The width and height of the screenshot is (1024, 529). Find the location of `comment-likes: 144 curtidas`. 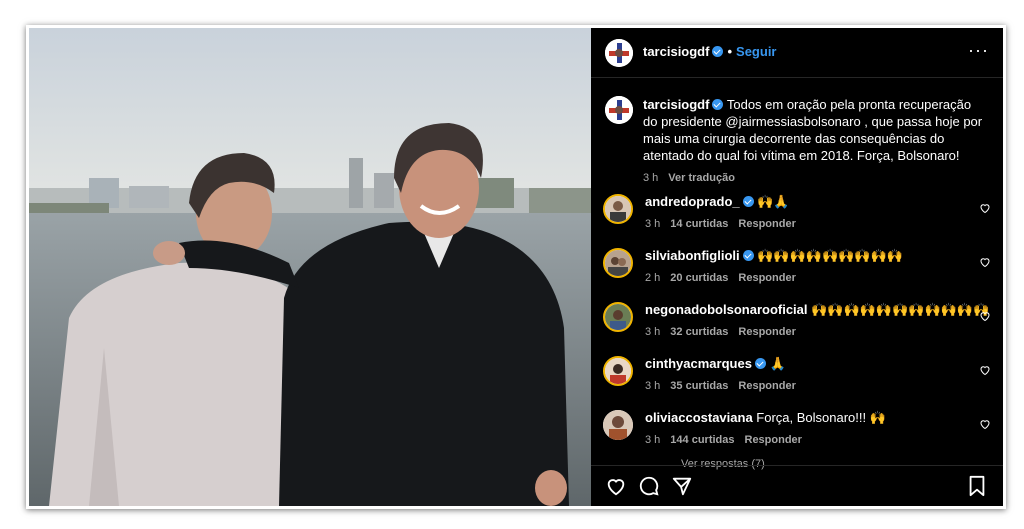

comment-likes: 144 curtidas is located at coordinates (702, 440).